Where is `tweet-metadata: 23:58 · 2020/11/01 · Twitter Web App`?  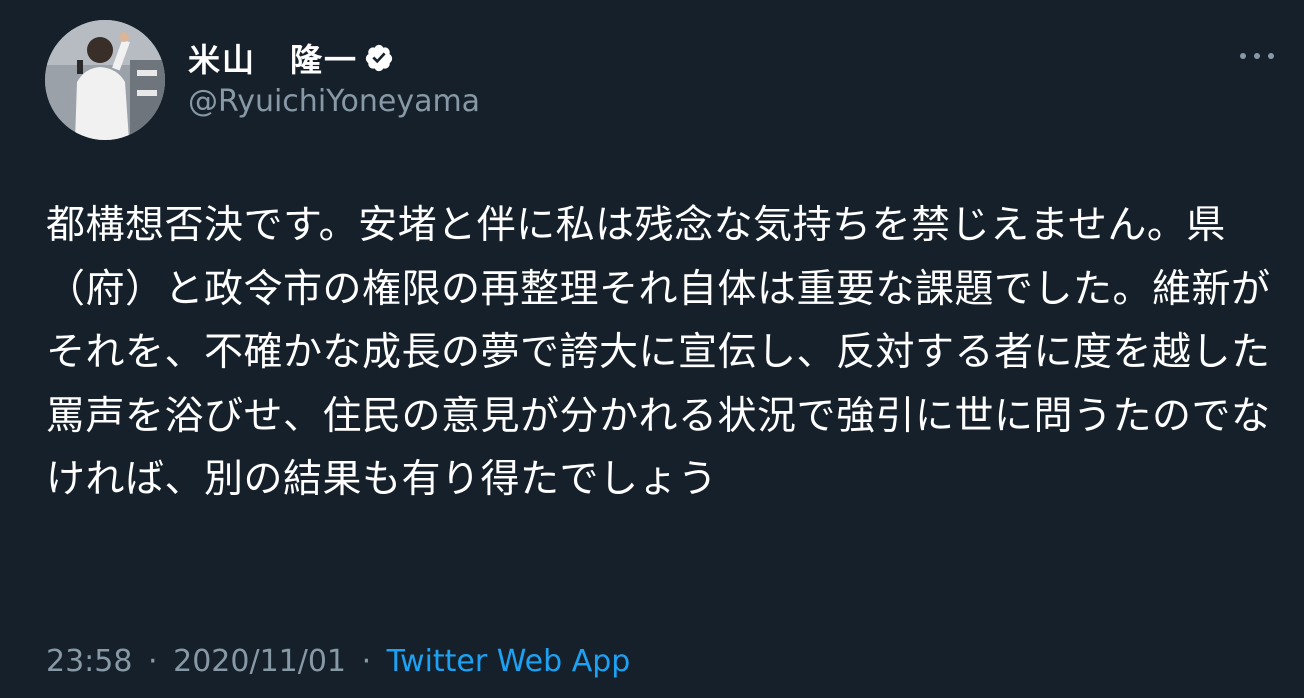 tweet-metadata: 23:58 · 2020/11/01 · Twitter Web App is located at coordinates (338, 662).